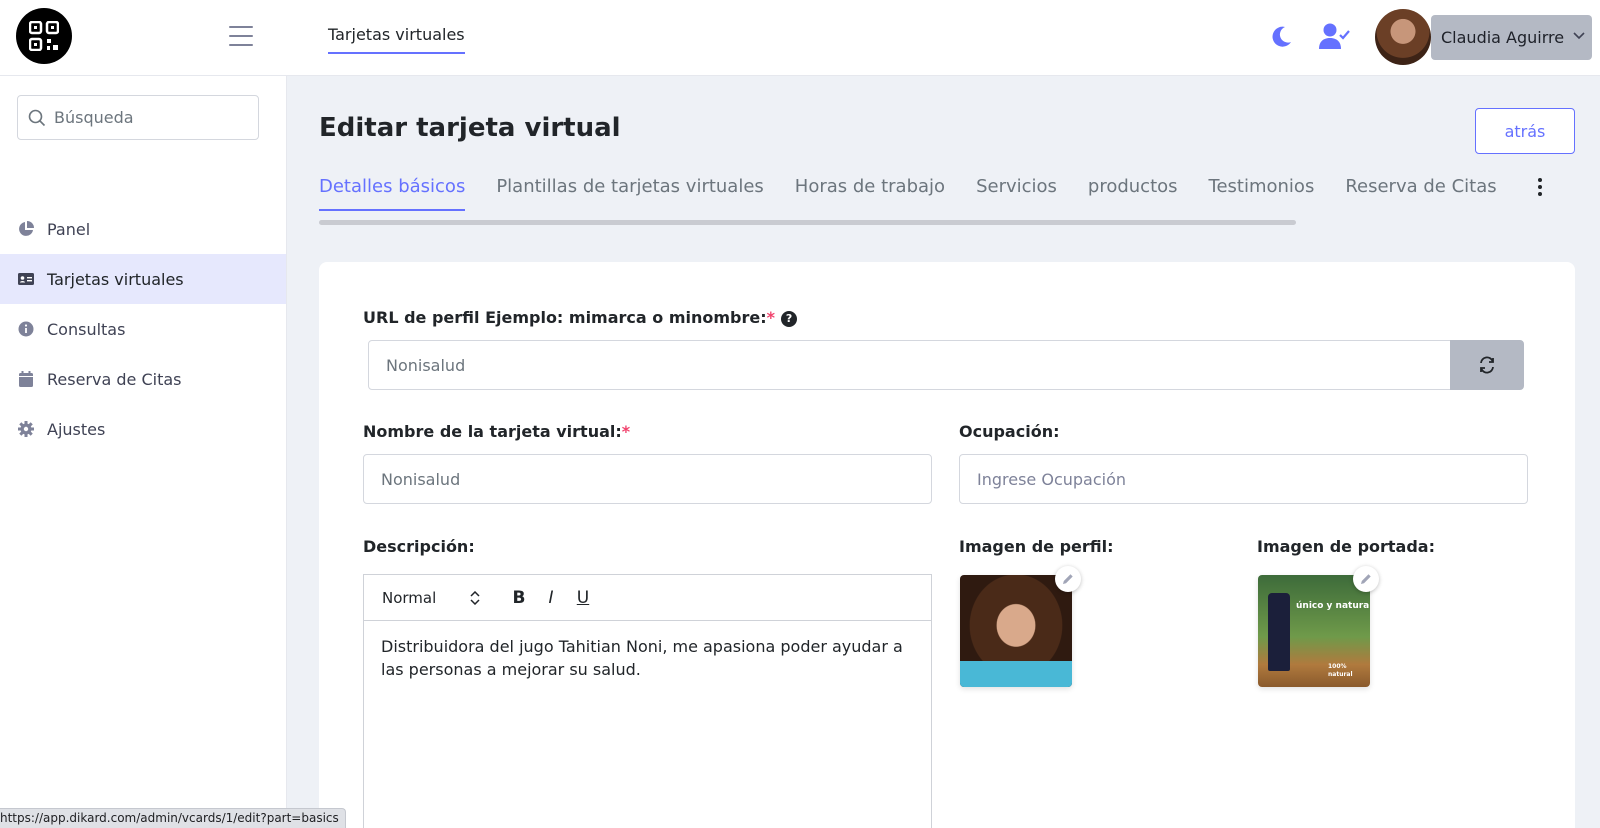  I want to click on back-button: atrás, so click(1525, 131).